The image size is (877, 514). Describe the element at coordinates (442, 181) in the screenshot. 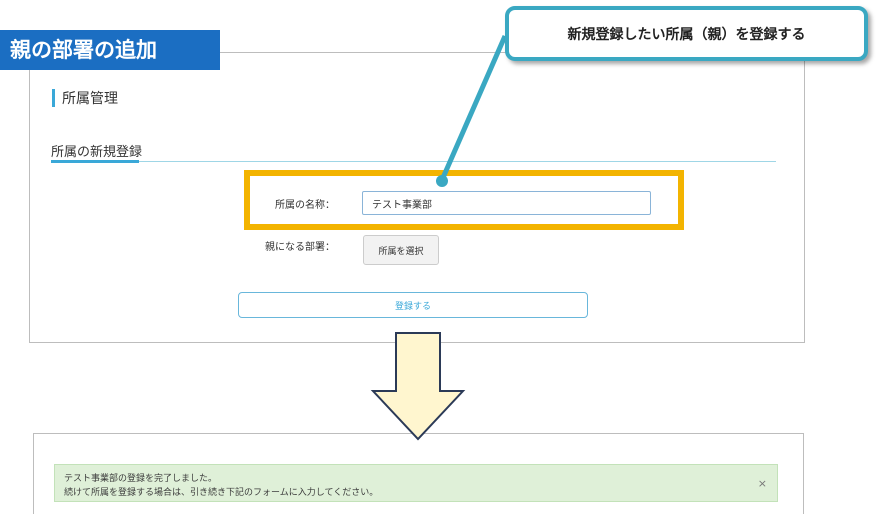

I see `callout-connector-dot` at that location.